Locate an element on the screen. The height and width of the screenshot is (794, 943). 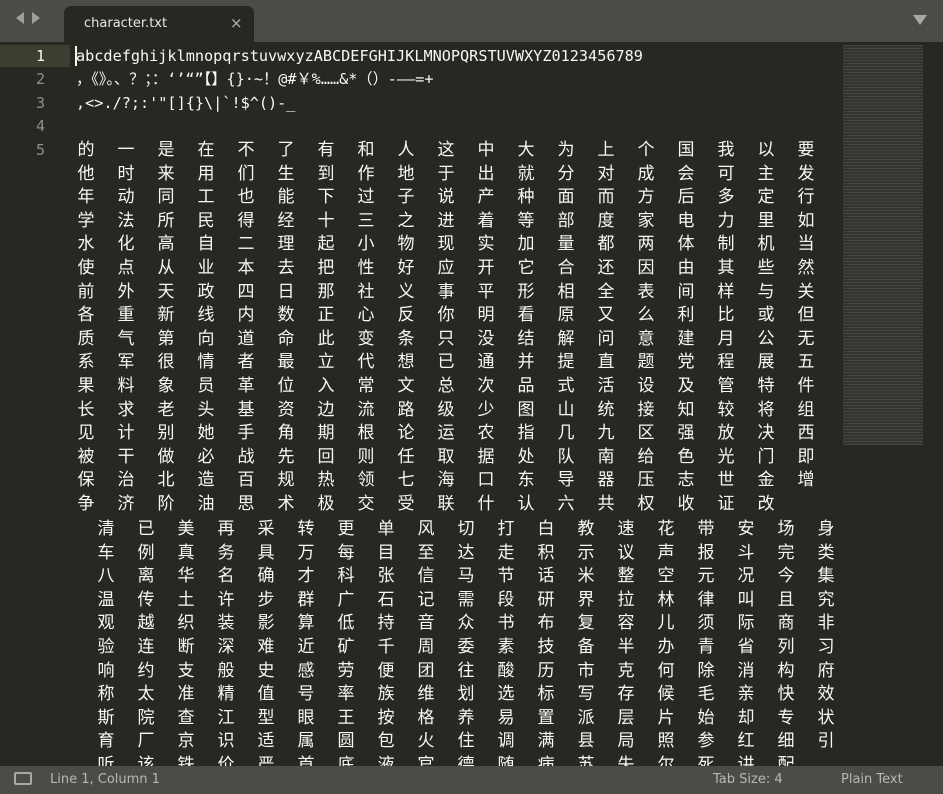
hanzi-glyph: 争 is located at coordinates (86, 503).